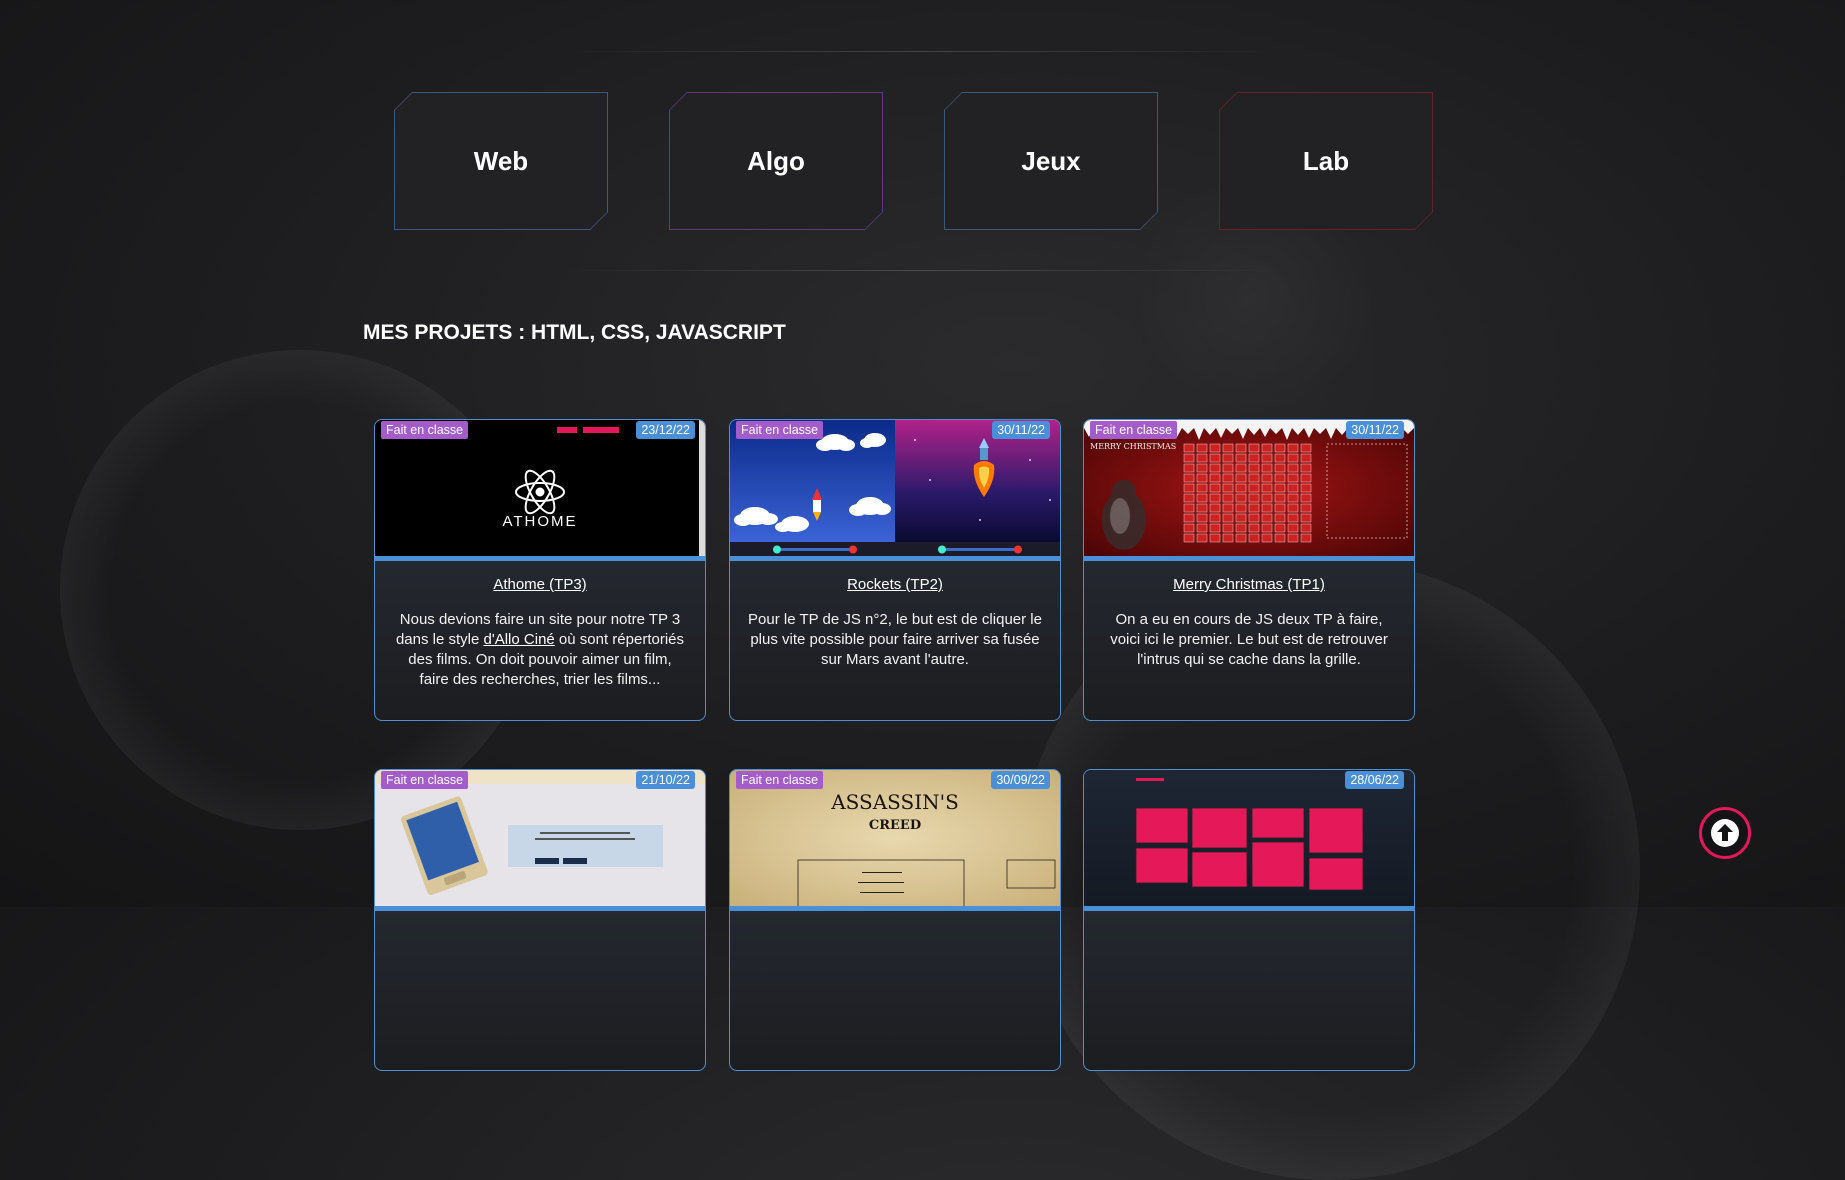 The height and width of the screenshot is (1180, 1845). I want to click on date-badge: 21/10/22, so click(665, 780).